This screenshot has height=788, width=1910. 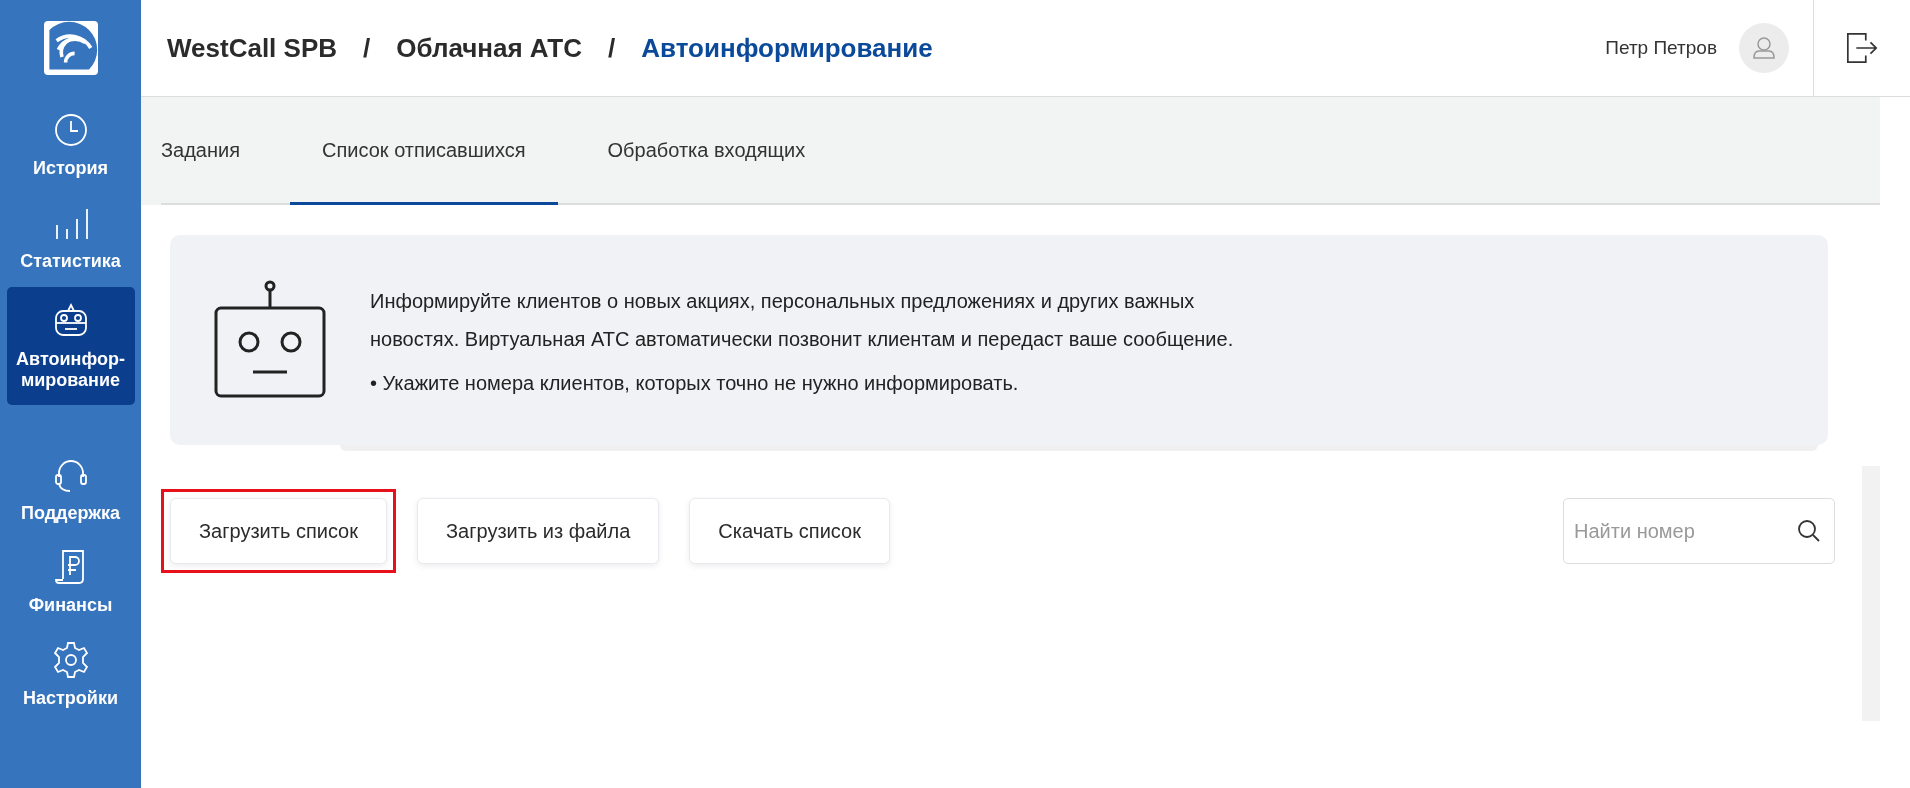 What do you see at coordinates (270, 340) in the screenshot?
I see `robot-icon` at bounding box center [270, 340].